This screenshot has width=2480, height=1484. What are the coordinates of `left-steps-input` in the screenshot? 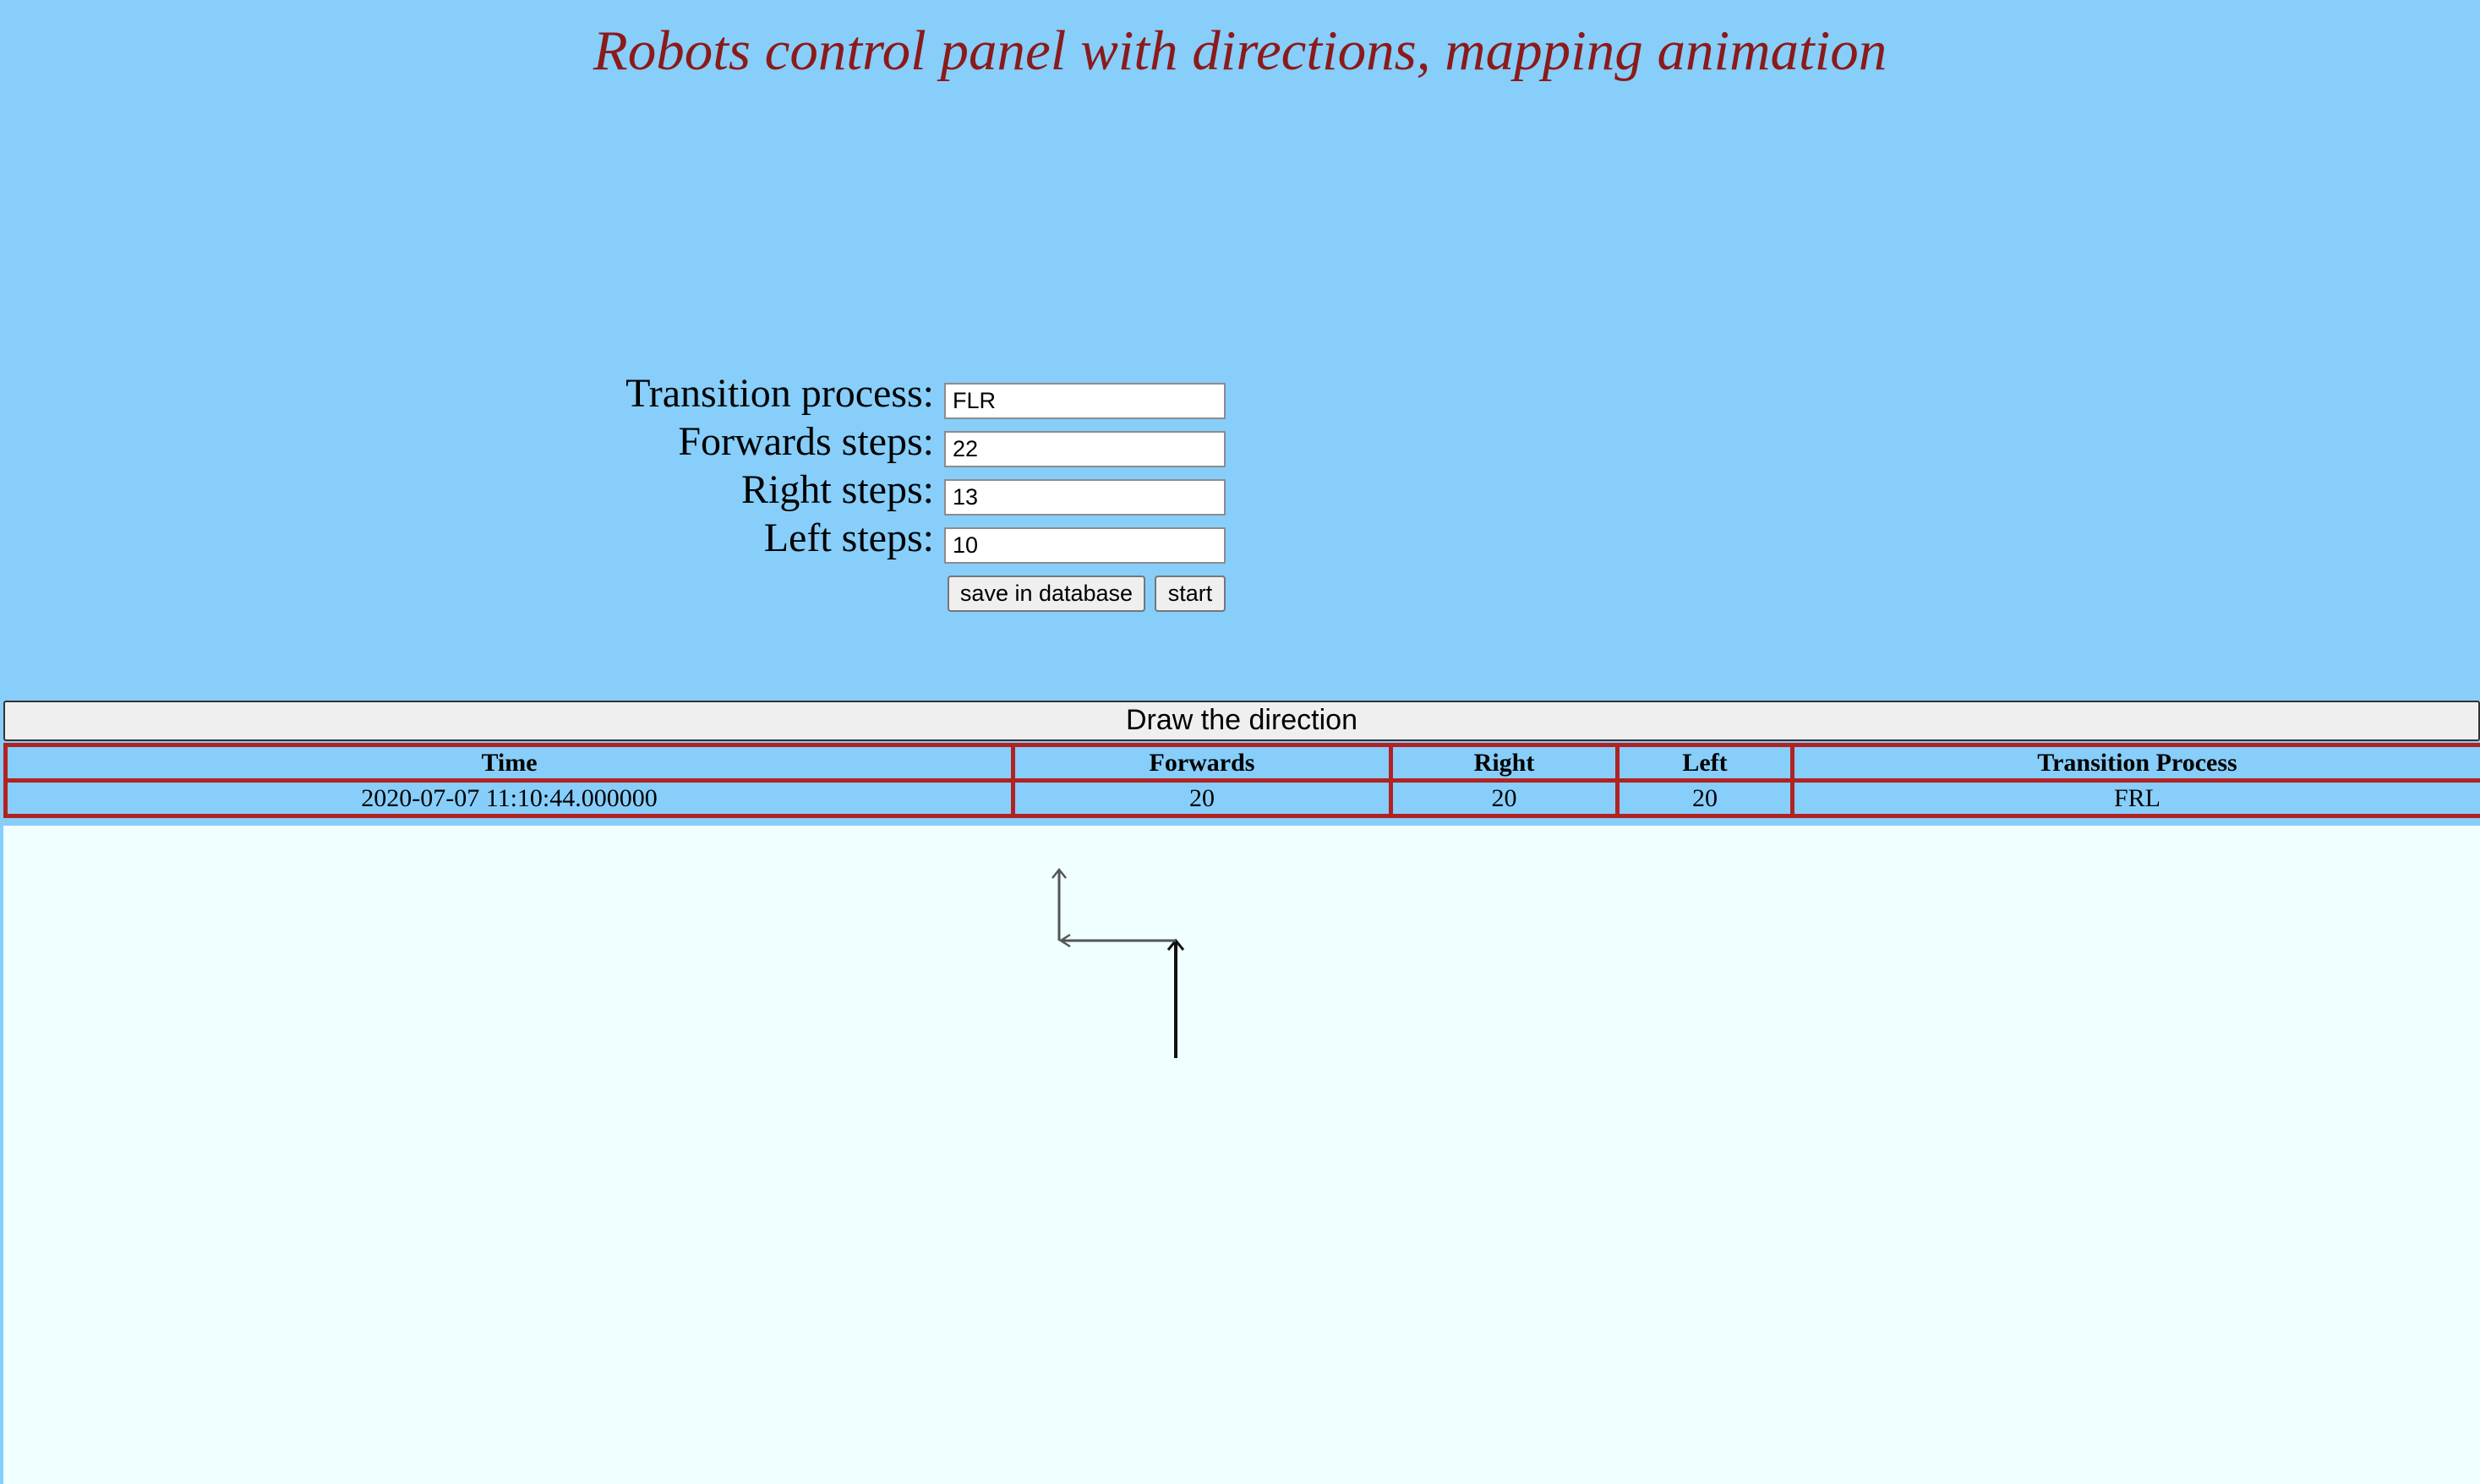 It's located at (1085, 546).